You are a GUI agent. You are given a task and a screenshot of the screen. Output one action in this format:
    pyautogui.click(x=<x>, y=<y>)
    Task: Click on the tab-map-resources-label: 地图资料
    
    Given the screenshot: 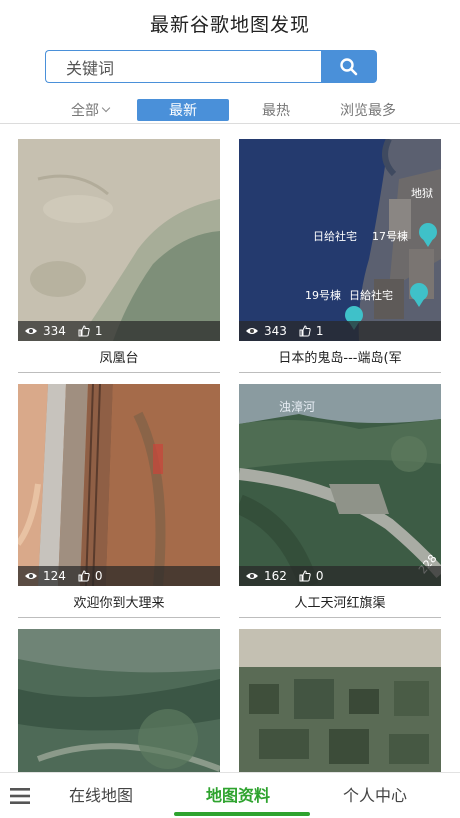 What is the action you would take?
    pyautogui.click(x=237, y=795)
    